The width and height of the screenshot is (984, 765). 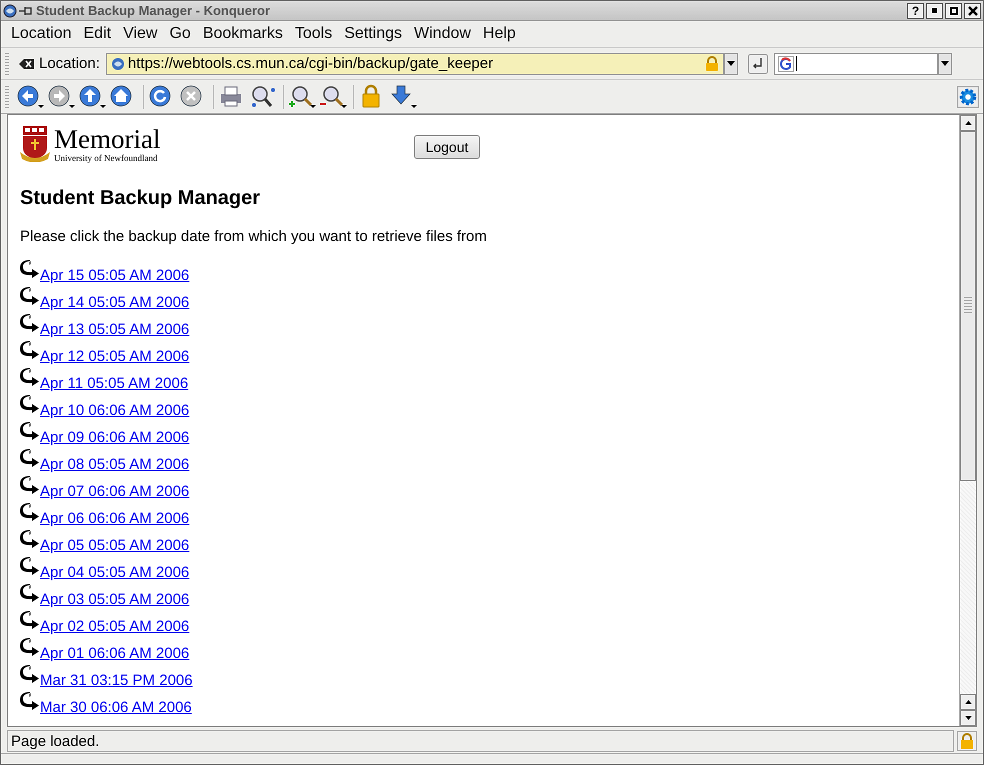 I want to click on backup-date-link: Apr 07 06:06 AM 2006, so click(x=115, y=491).